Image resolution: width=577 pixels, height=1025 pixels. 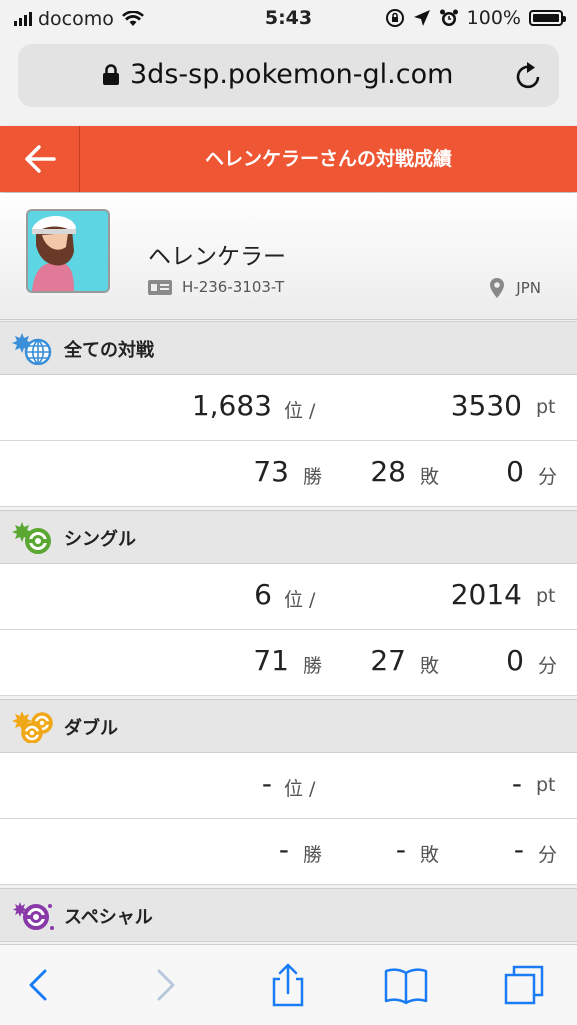 I want to click on page-header: ヘレンケラーさんの対戦成績, so click(x=288, y=159).